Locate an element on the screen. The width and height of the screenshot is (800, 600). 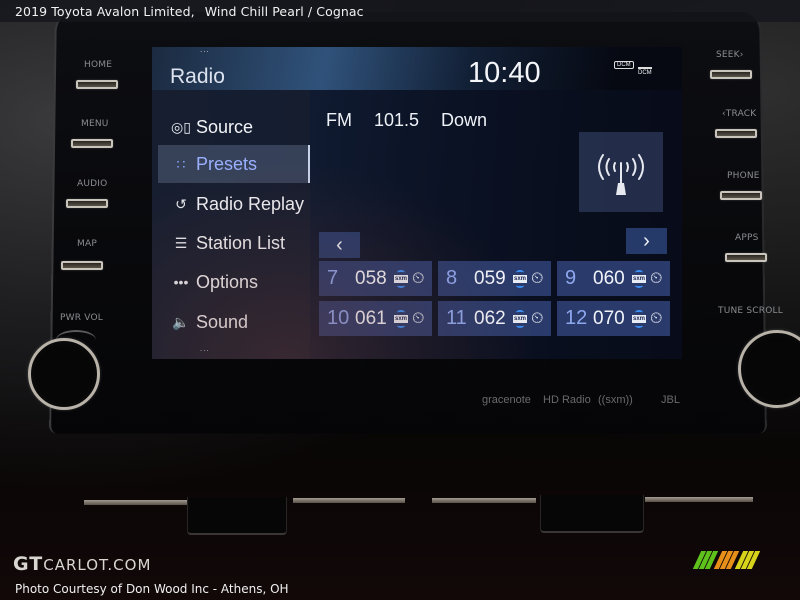
watermark-small: CARLOT.COM is located at coordinates (97, 565).